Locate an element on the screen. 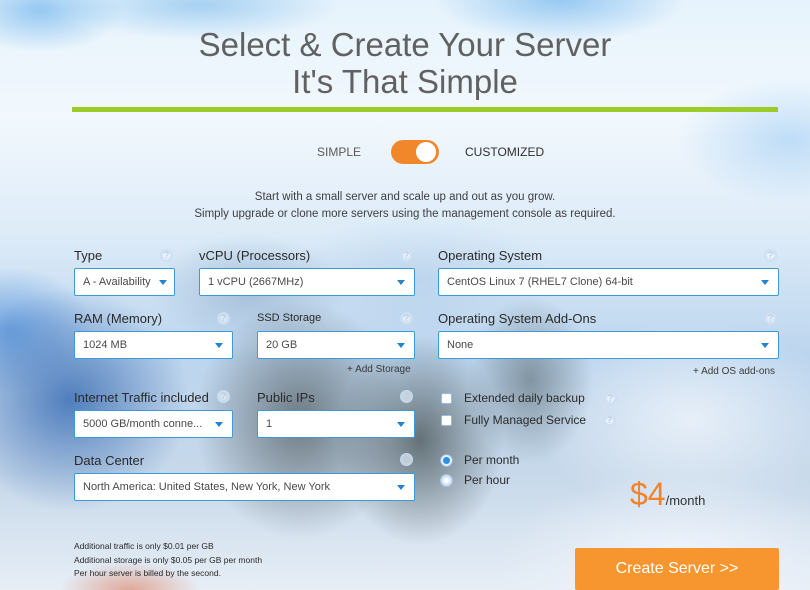 The height and width of the screenshot is (590, 810). ram-select: 1024 MB is located at coordinates (153, 345).